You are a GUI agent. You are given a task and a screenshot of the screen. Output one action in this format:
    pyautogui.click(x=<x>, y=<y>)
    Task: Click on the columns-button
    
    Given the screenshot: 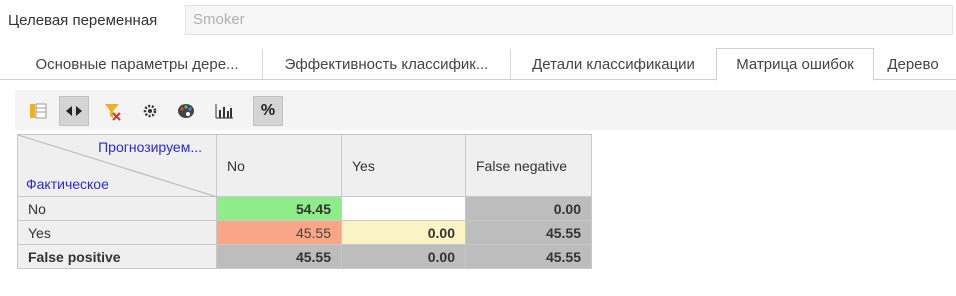 What is the action you would take?
    pyautogui.click(x=38, y=111)
    